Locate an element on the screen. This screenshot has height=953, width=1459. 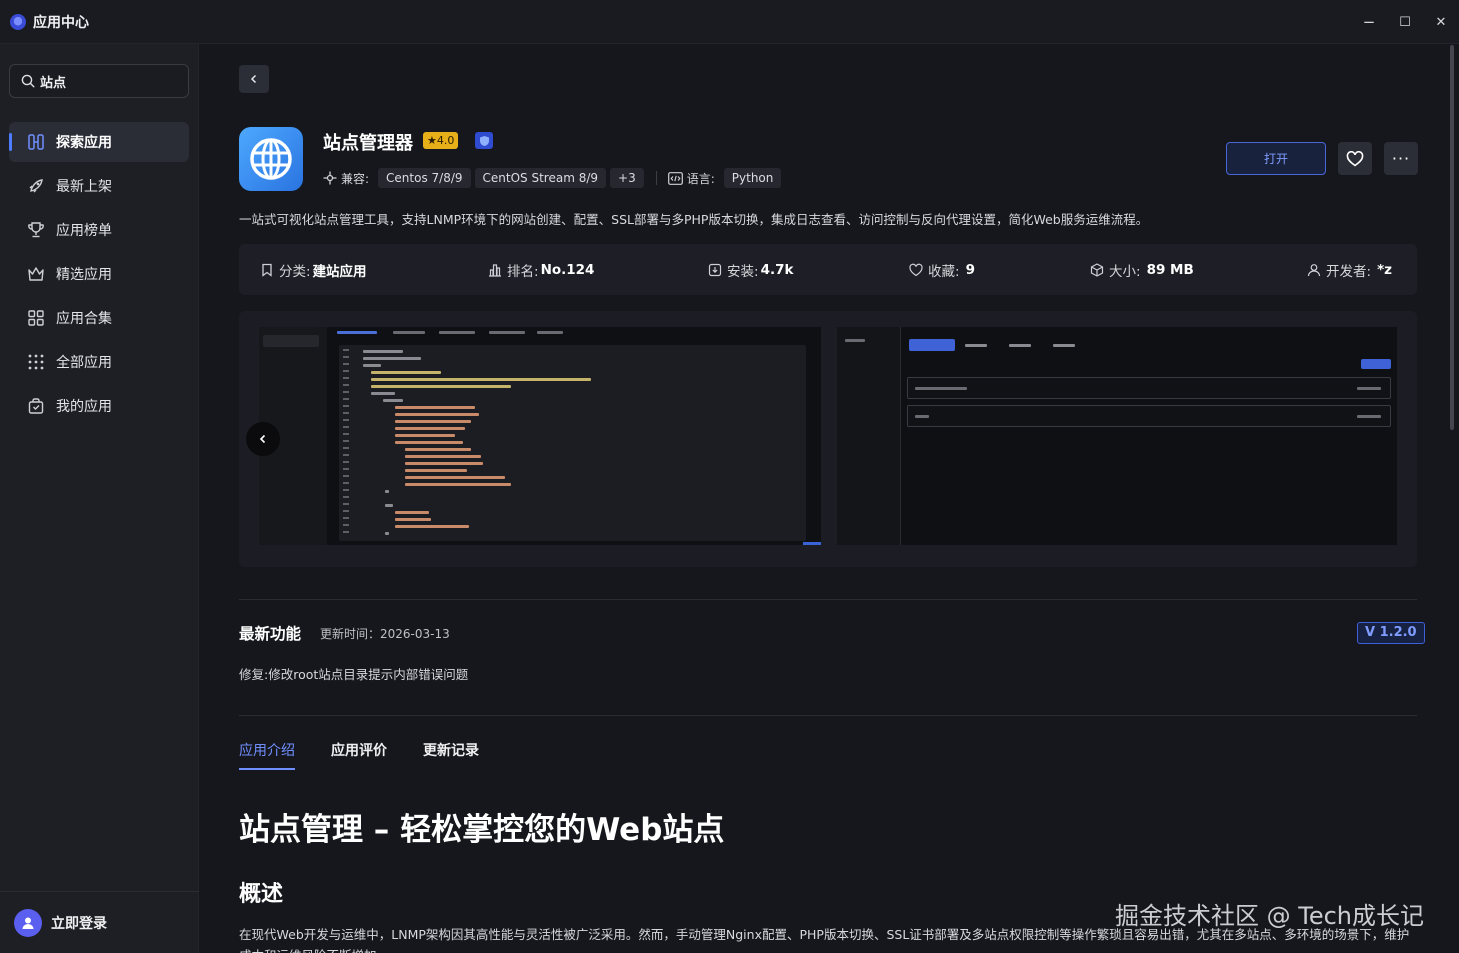
trophy-icon is located at coordinates (36, 230).